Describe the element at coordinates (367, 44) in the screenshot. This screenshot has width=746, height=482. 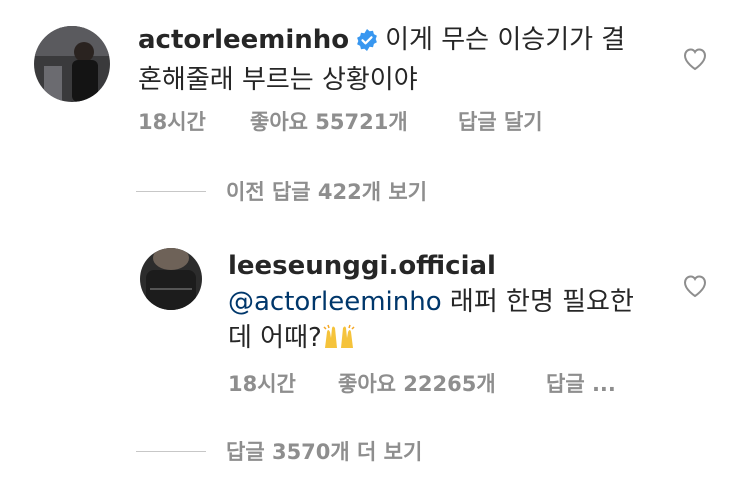
I see `verified-badge-icon` at that location.